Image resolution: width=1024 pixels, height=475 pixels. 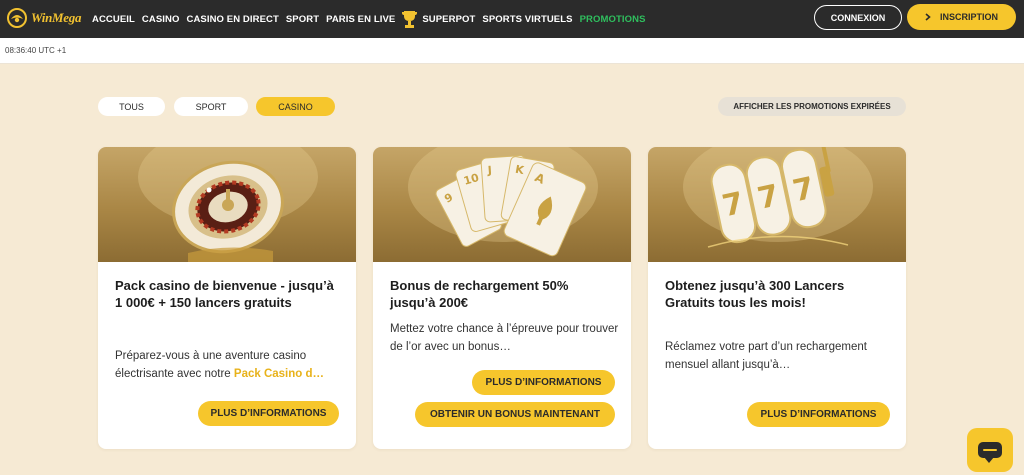 I want to click on clock: 08:36:40 UTC +1, so click(x=36, y=50).